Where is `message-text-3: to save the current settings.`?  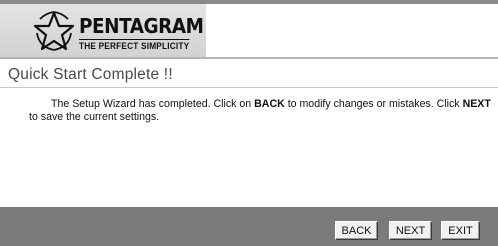
message-text-3: to save the current settings. is located at coordinates (94, 117).